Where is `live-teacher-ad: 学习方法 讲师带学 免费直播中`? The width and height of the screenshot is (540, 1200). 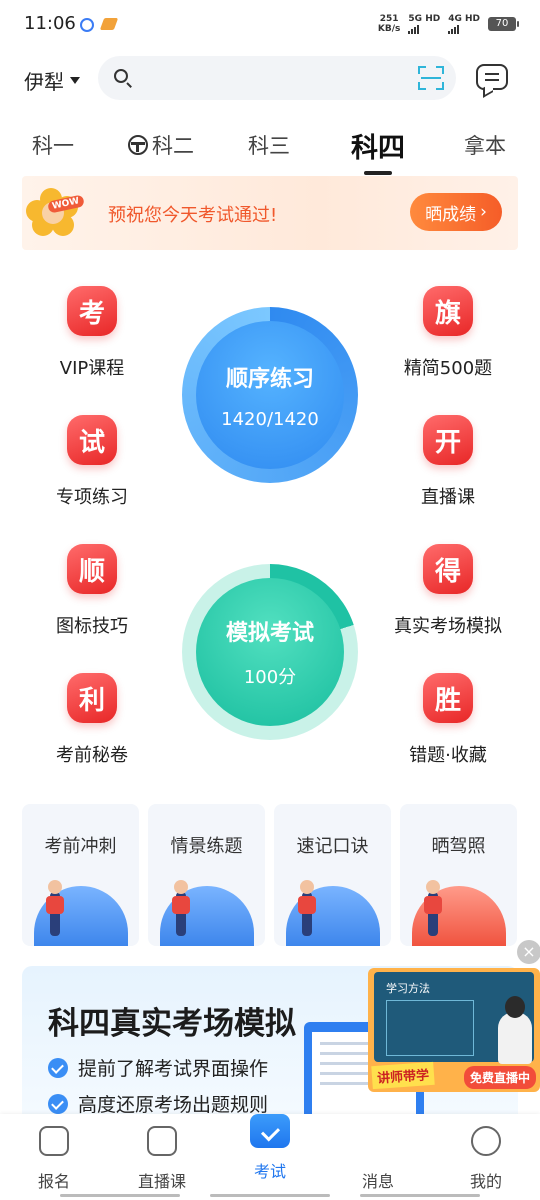
live-teacher-ad: 学习方法 讲师带学 免费直播中 is located at coordinates (454, 1030).